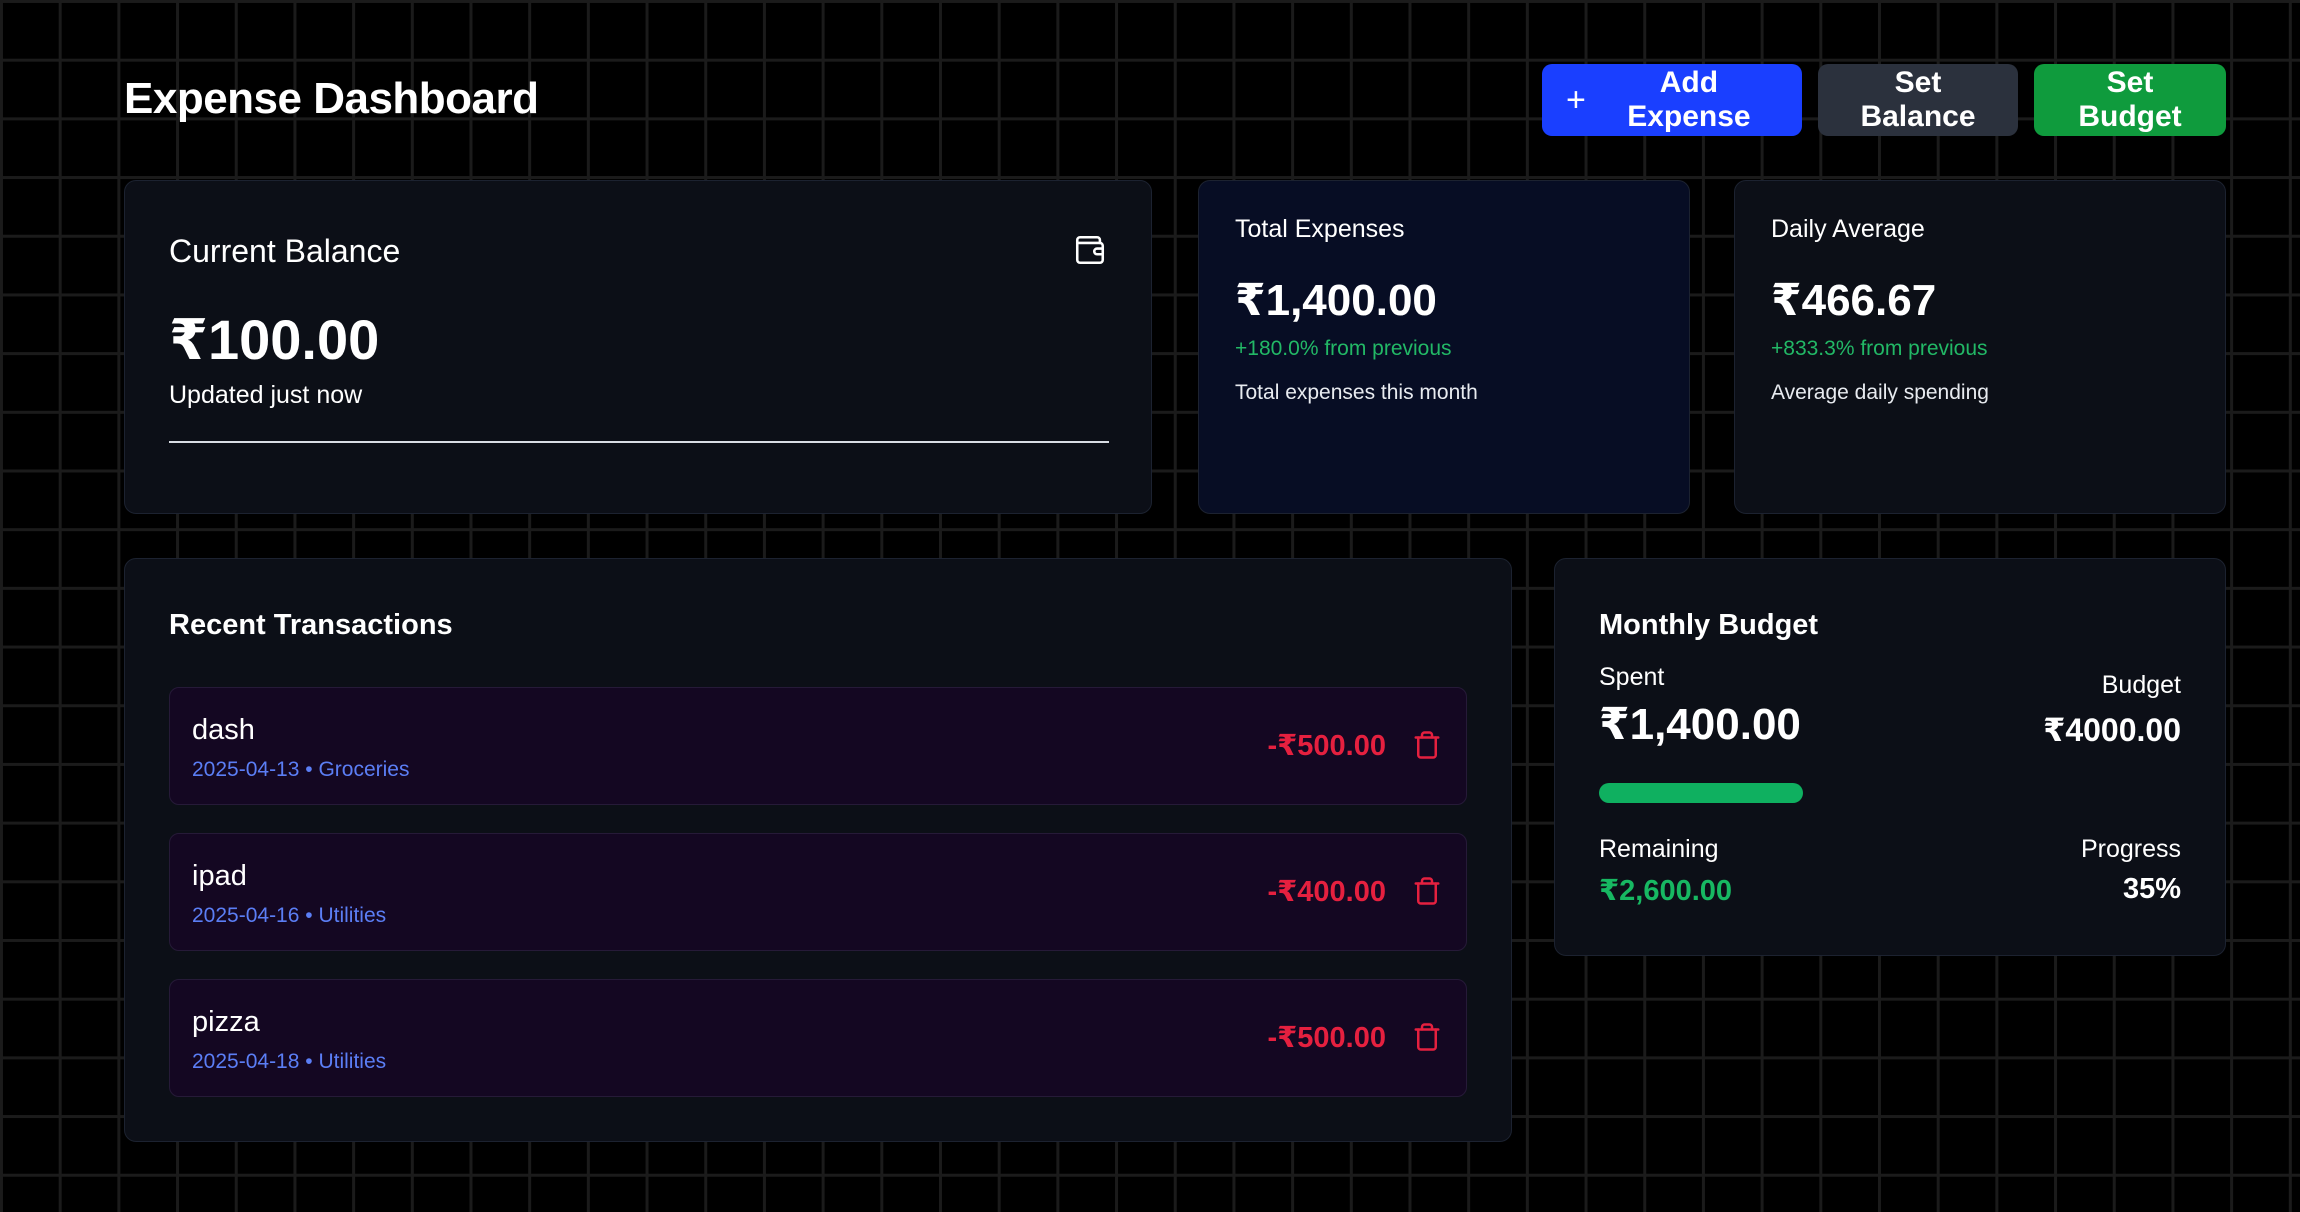  What do you see at coordinates (289, 1061) in the screenshot?
I see `transaction-meta: 2025-04-18 • Utilities` at bounding box center [289, 1061].